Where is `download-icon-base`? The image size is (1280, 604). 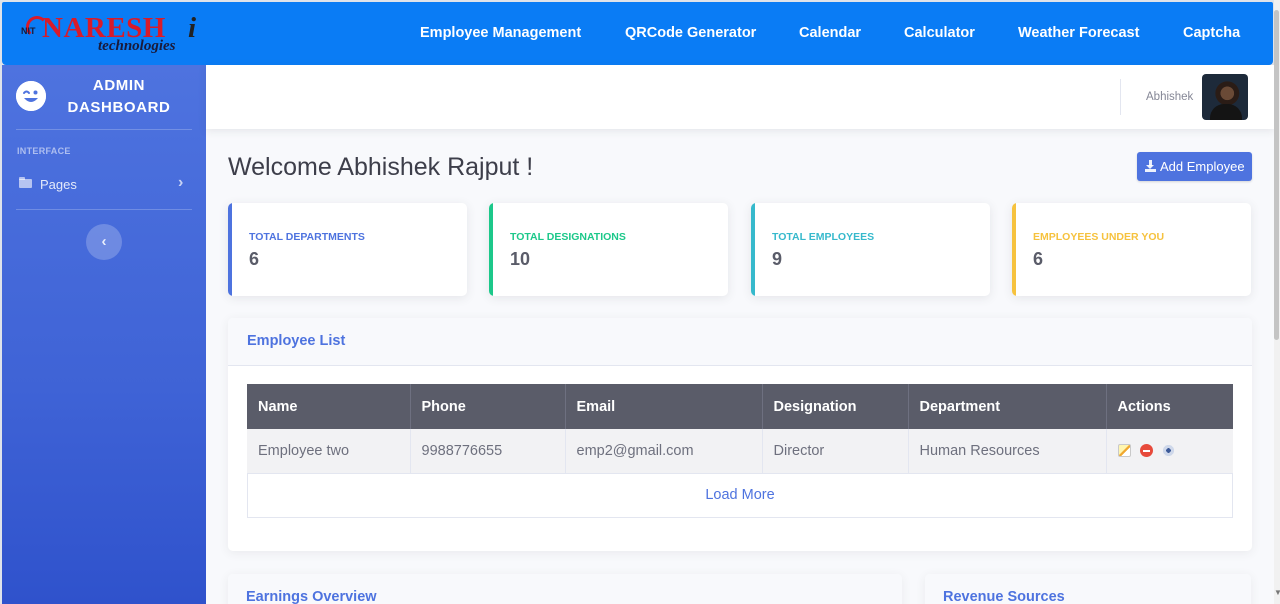
download-icon-base is located at coordinates (1150, 170).